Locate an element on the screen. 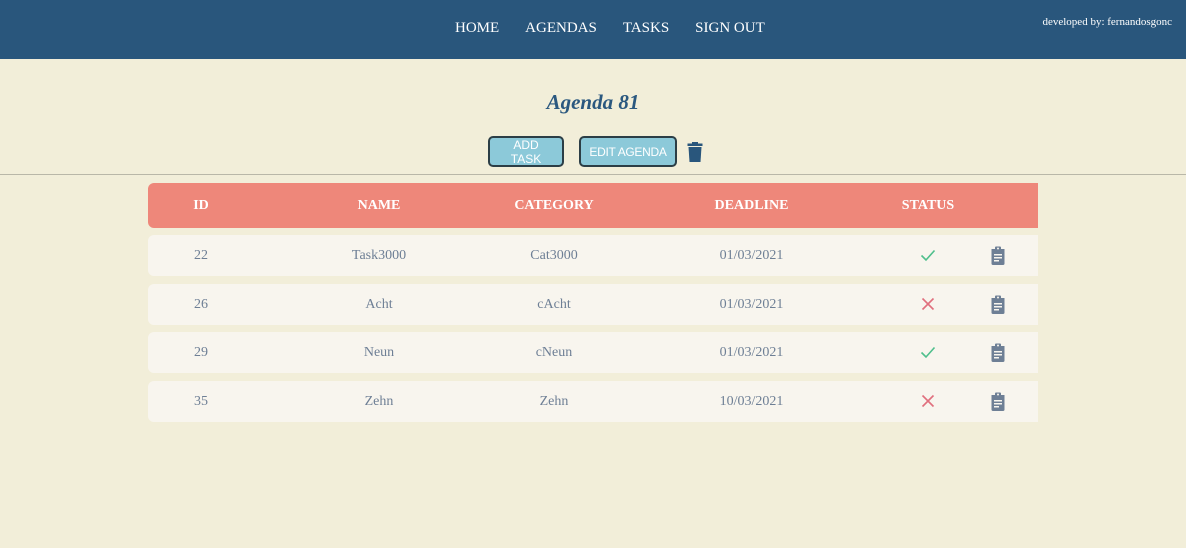 The height and width of the screenshot is (548, 1186). cell-deadline: 10/03/2021 is located at coordinates (751, 401).